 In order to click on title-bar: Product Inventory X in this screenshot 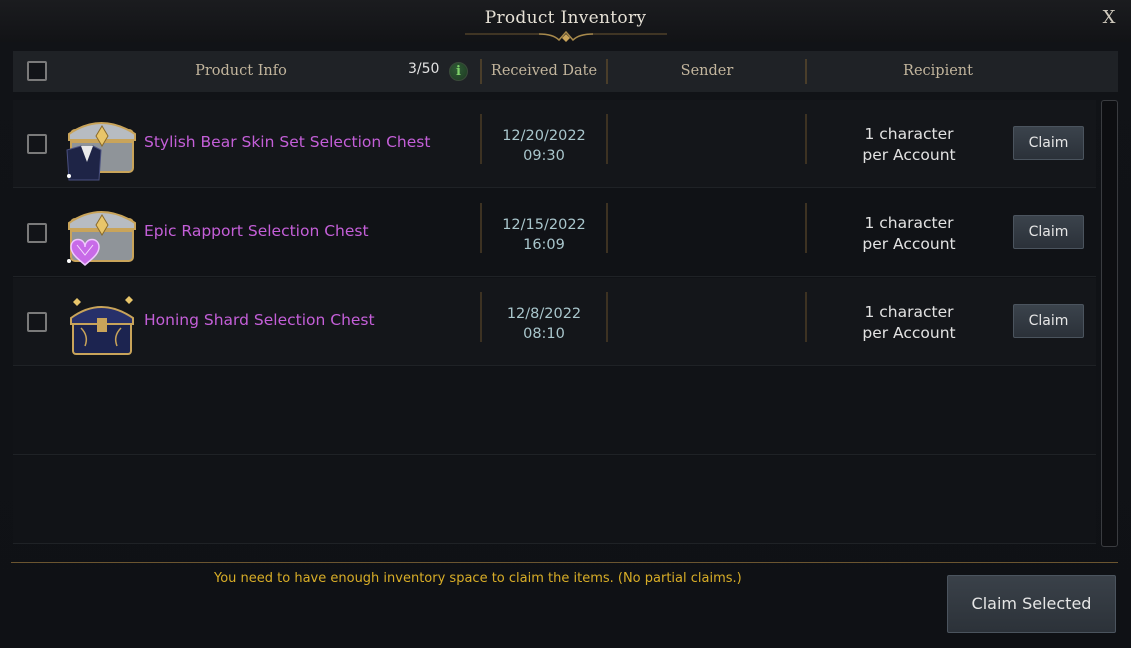, I will do `click(565, 21)`.